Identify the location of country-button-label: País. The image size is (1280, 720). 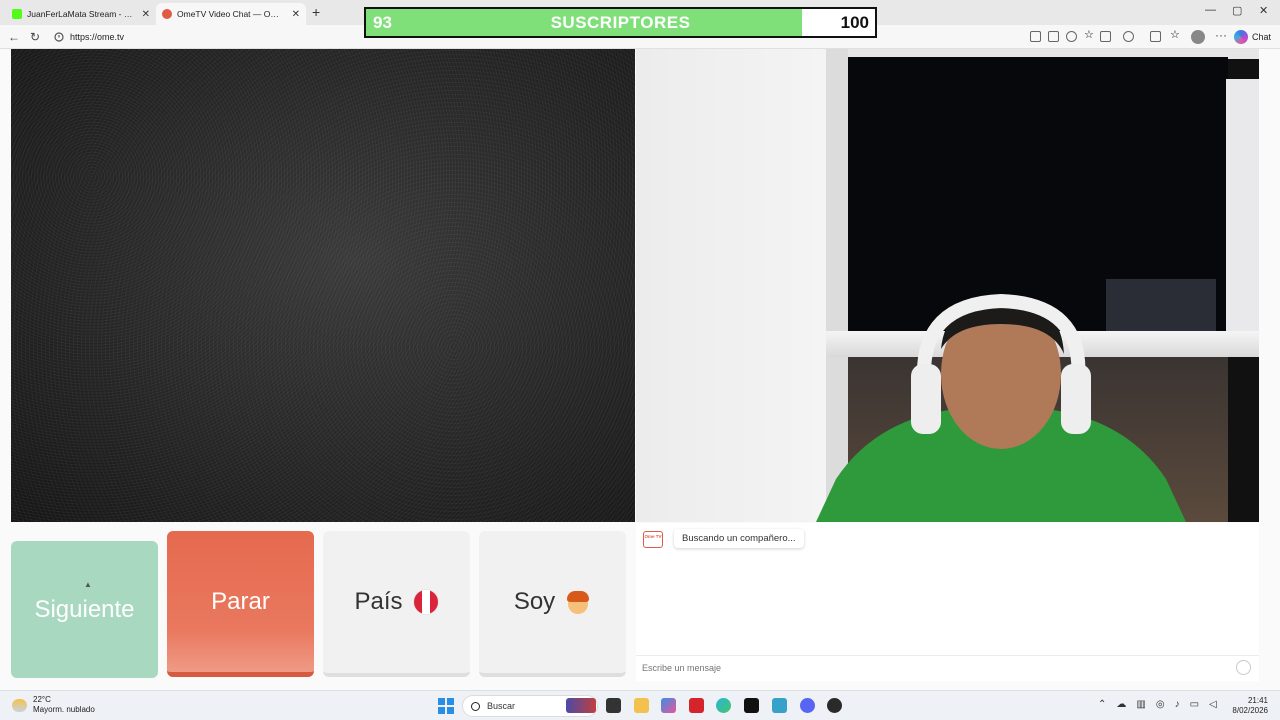
(378, 601).